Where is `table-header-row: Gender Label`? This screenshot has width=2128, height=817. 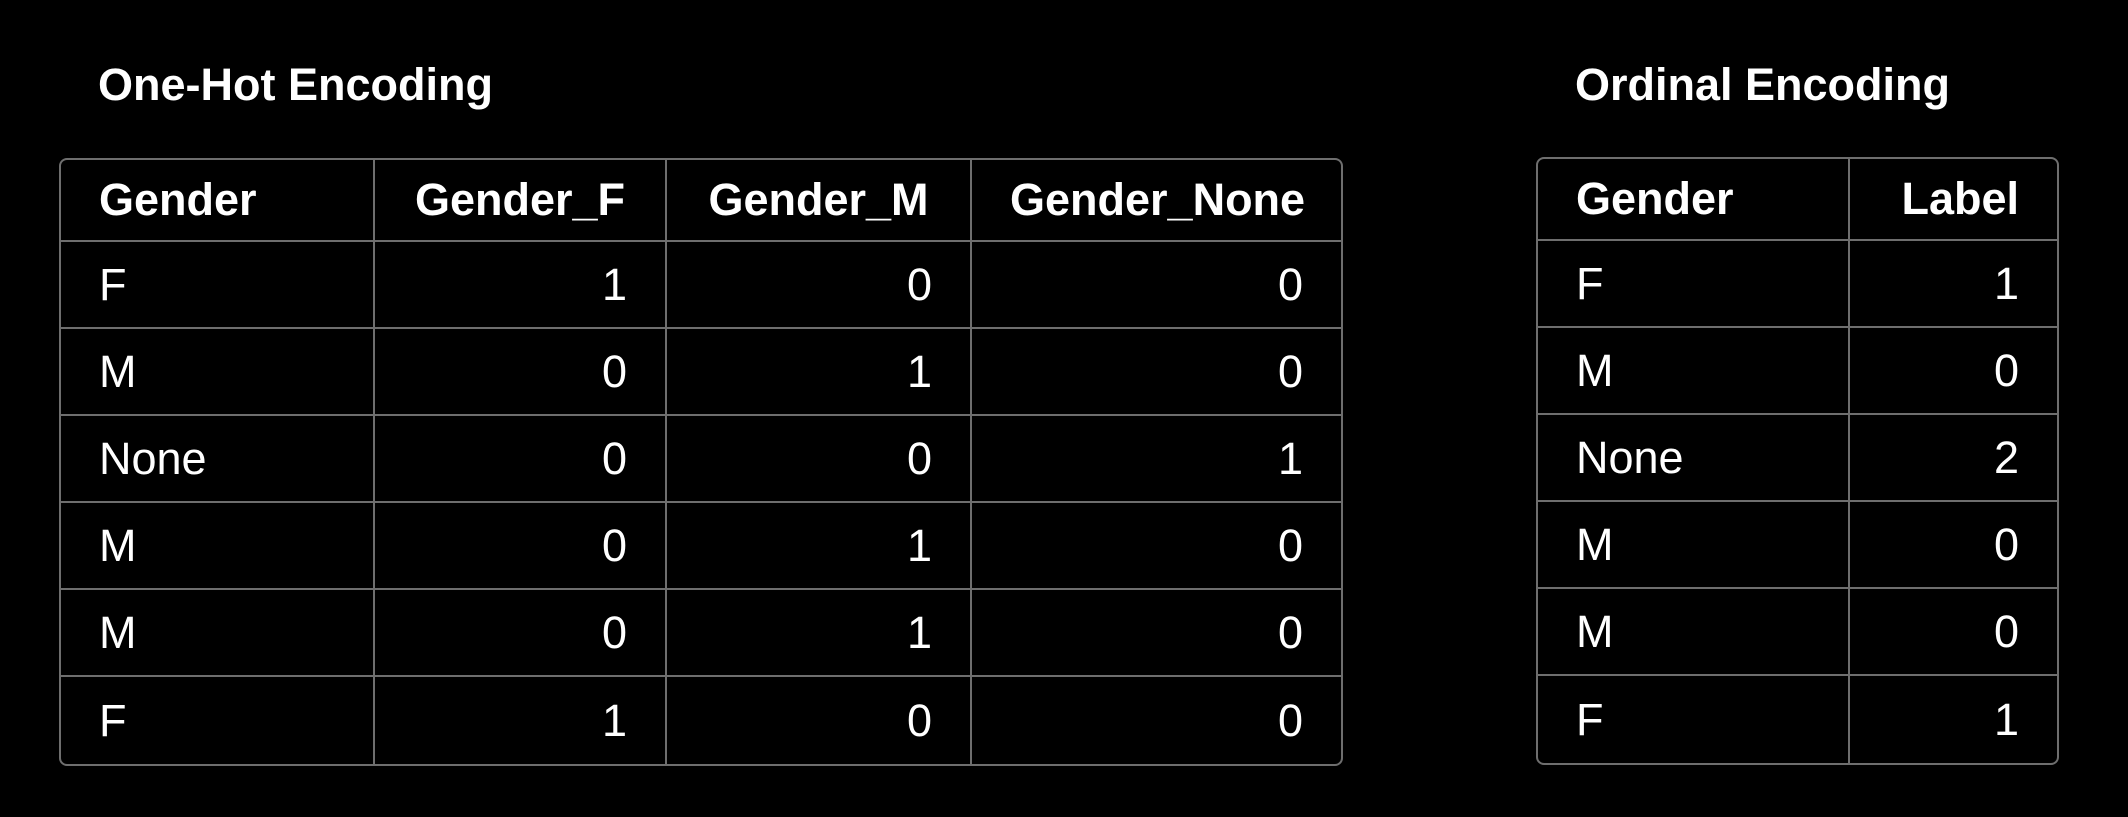 table-header-row: Gender Label is located at coordinates (1797, 200).